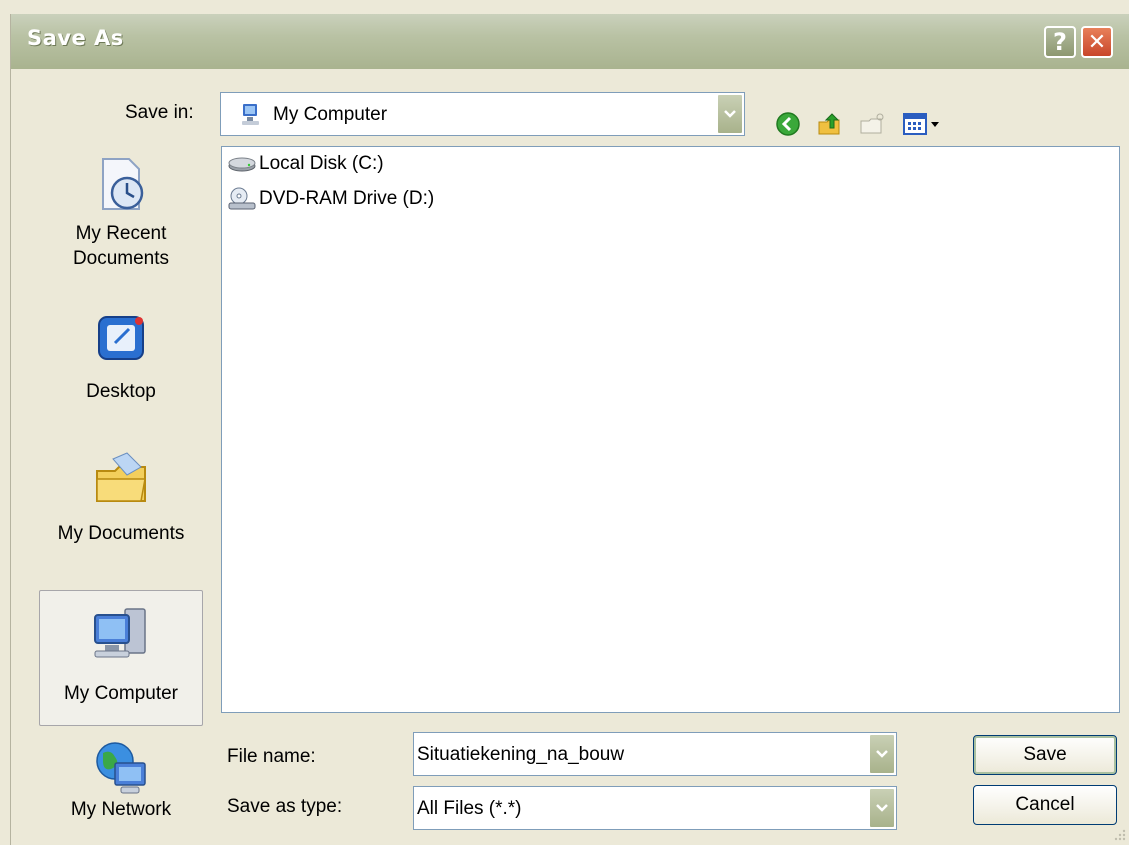 Image resolution: width=1129 pixels, height=845 pixels. I want to click on desktop-icon, so click(121, 338).